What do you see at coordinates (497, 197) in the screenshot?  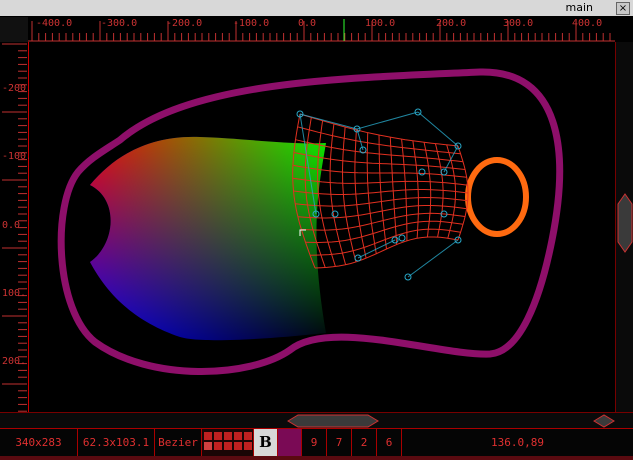 I see `orange-ellipse` at bounding box center [497, 197].